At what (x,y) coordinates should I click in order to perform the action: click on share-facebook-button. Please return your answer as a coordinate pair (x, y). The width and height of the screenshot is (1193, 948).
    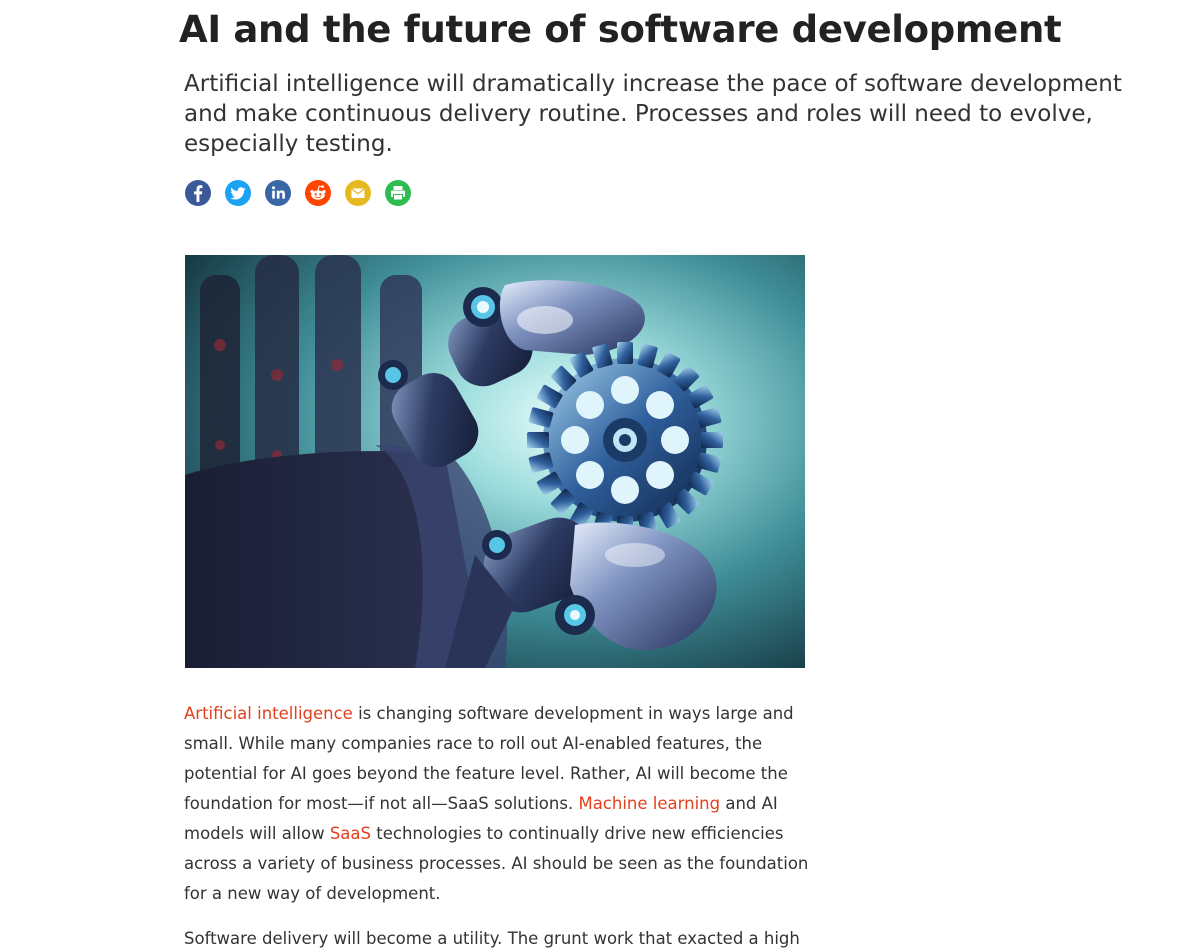
    Looking at the image, I should click on (198, 193).